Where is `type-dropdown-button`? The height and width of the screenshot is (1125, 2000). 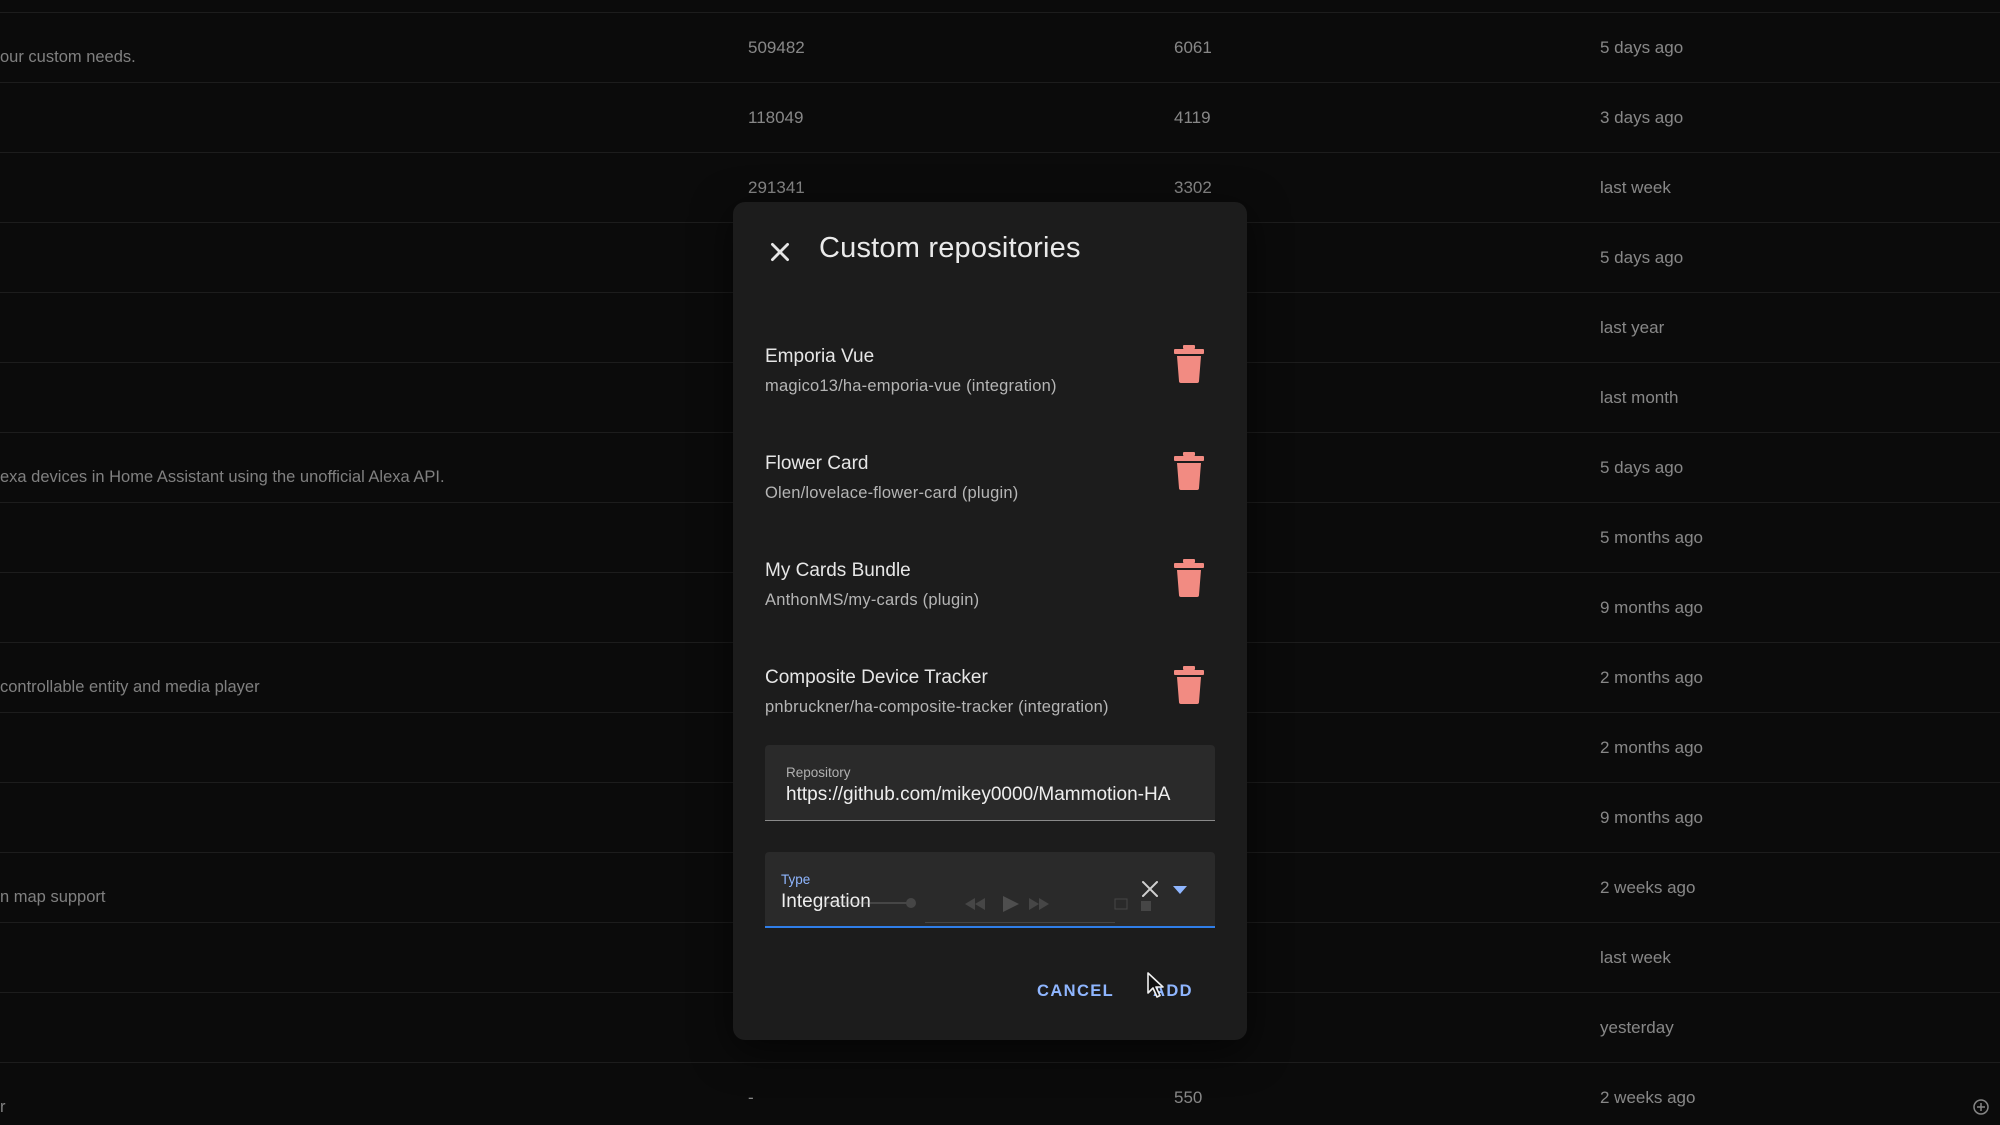 type-dropdown-button is located at coordinates (1180, 890).